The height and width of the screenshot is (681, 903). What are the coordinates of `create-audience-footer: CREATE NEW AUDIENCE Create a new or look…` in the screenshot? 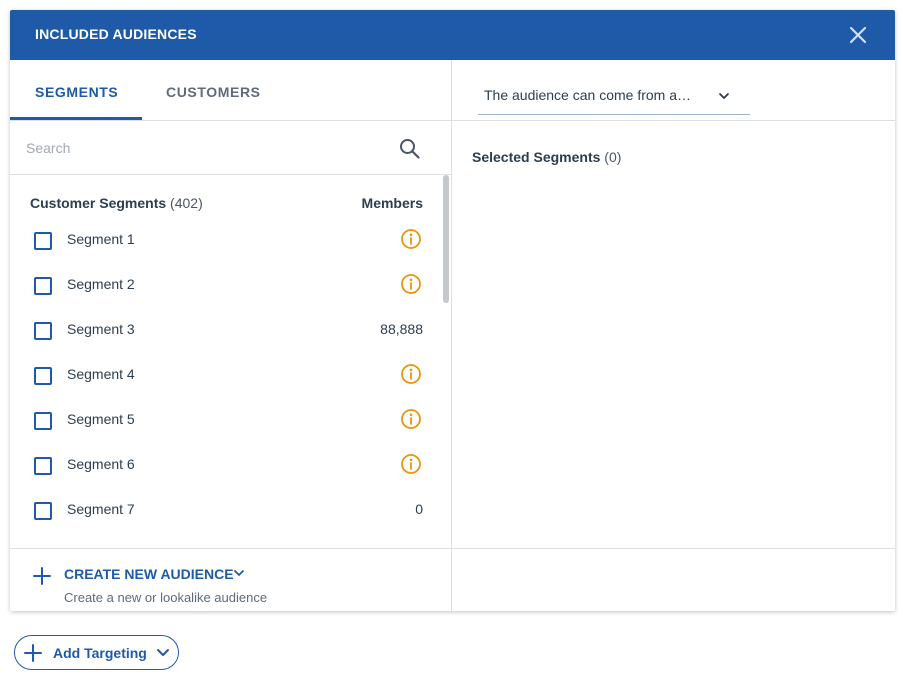 It's located at (230, 579).